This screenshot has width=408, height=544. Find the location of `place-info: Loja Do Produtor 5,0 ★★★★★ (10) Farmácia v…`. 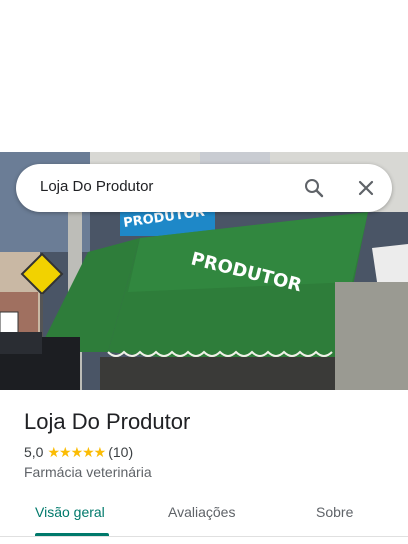

place-info: Loja Do Produtor 5,0 ★★★★★ (10) Farmácia v… is located at coordinates (209, 444).